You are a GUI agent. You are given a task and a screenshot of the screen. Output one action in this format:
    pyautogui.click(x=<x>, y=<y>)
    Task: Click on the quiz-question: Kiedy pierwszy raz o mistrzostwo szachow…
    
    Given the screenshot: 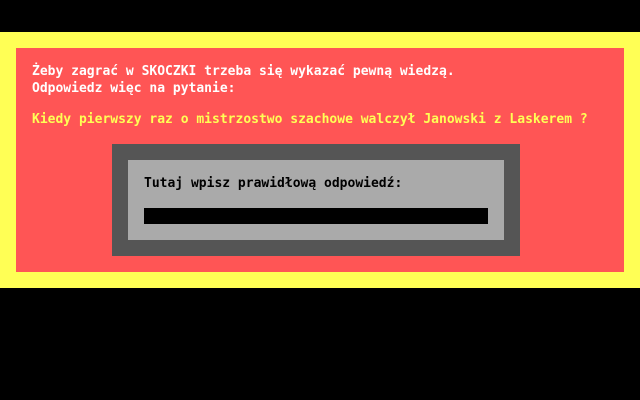 What is the action you would take?
    pyautogui.click(x=310, y=119)
    